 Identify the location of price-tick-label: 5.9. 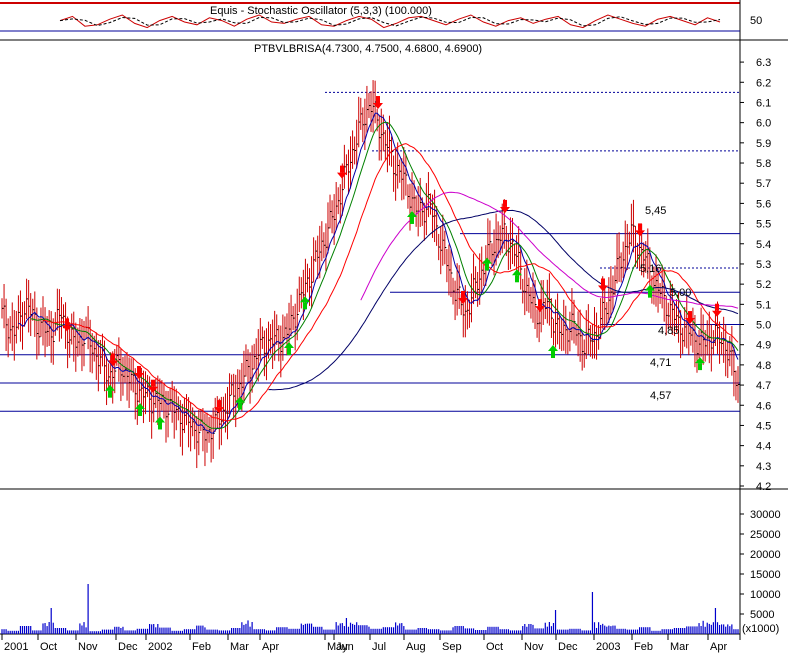
(763, 144).